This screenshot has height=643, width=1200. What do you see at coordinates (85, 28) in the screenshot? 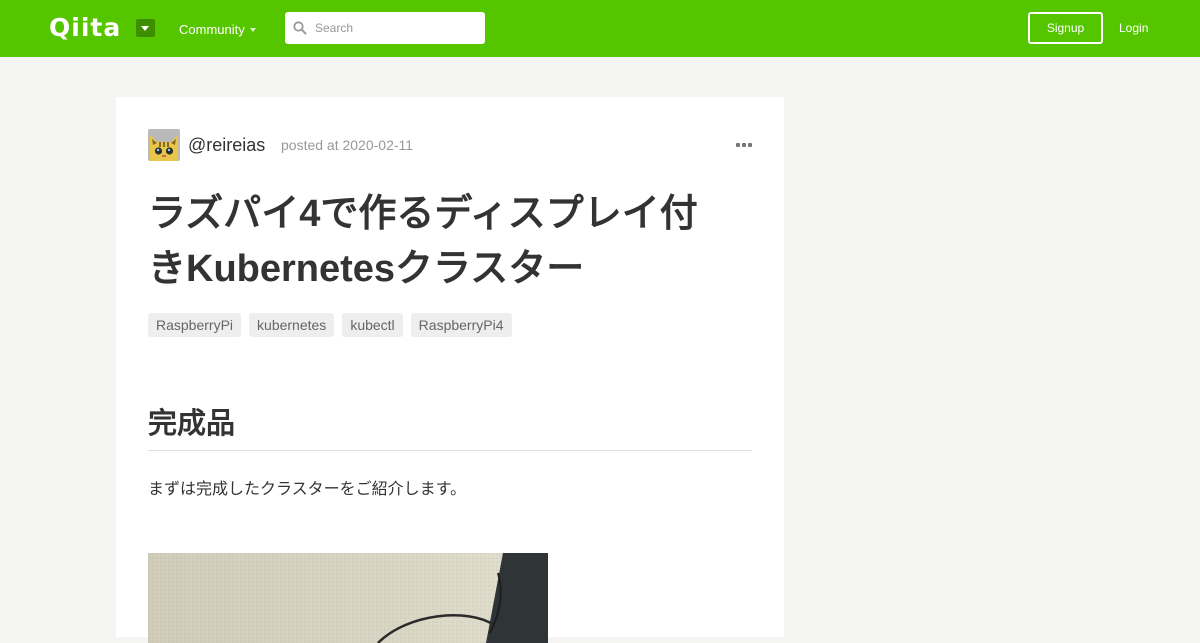
I see `qiita-logo: Qiita` at bounding box center [85, 28].